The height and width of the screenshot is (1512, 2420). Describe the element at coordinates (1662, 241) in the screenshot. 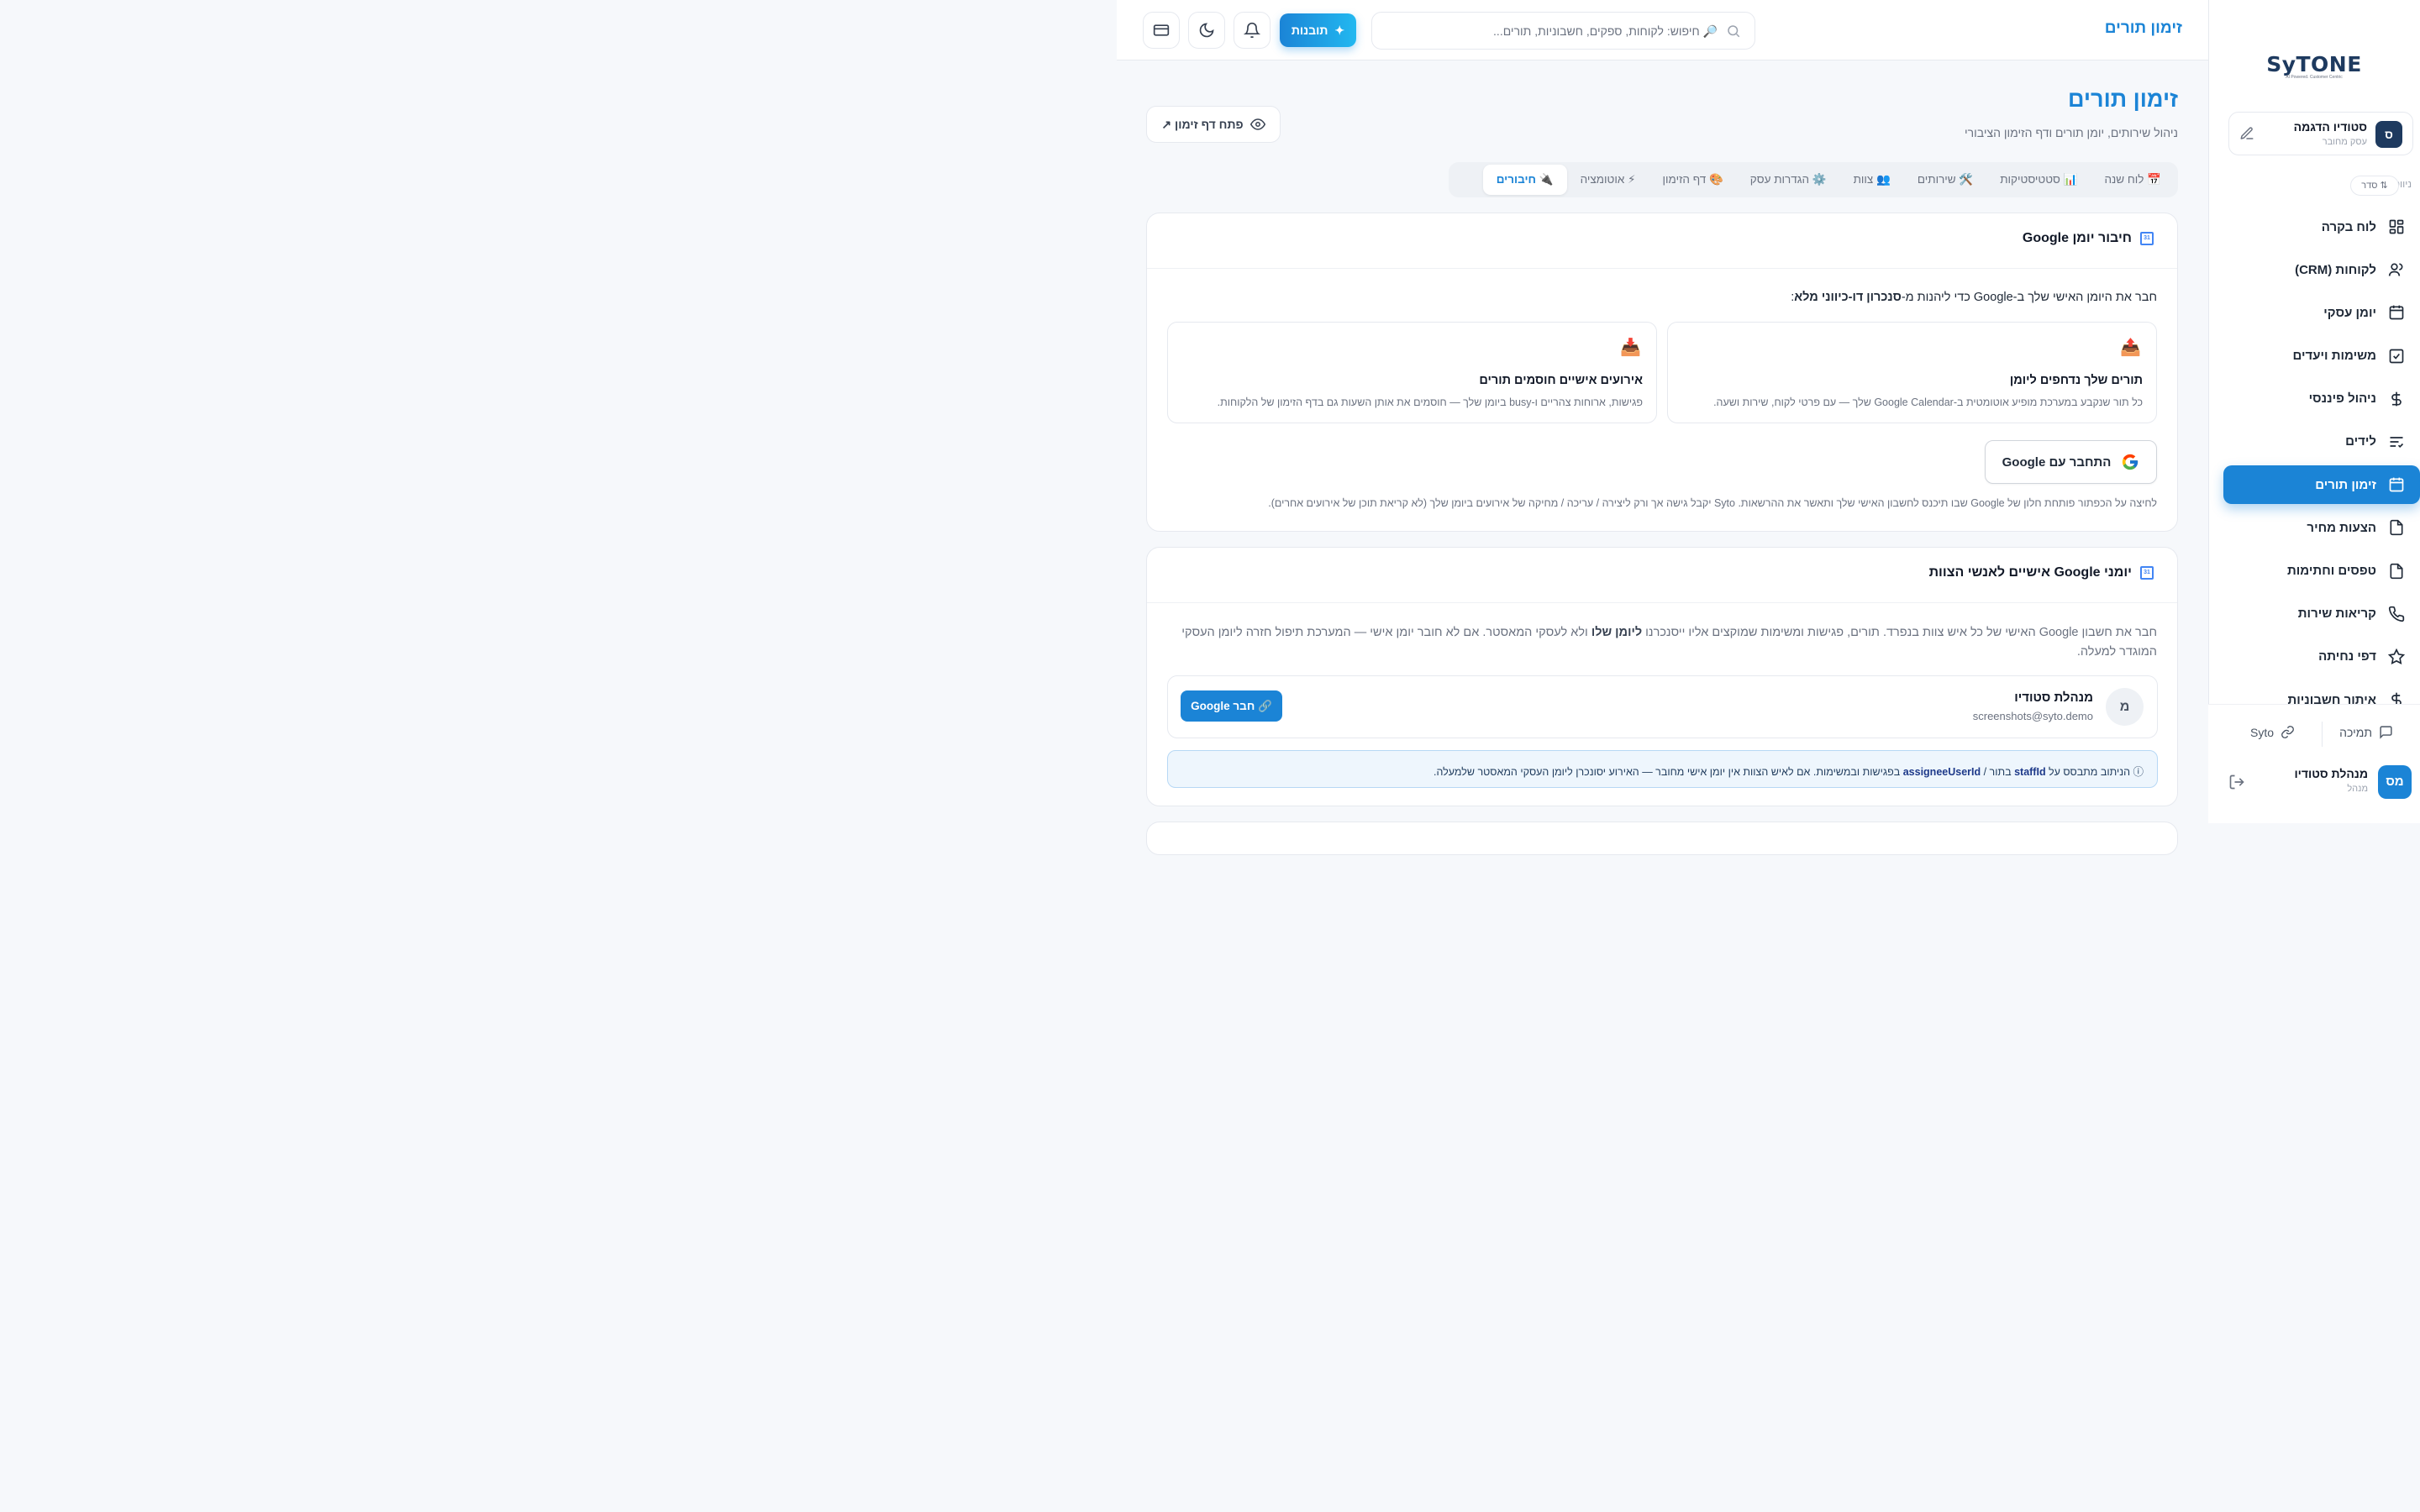

I see `card-header: חיבור יומן Google` at that location.